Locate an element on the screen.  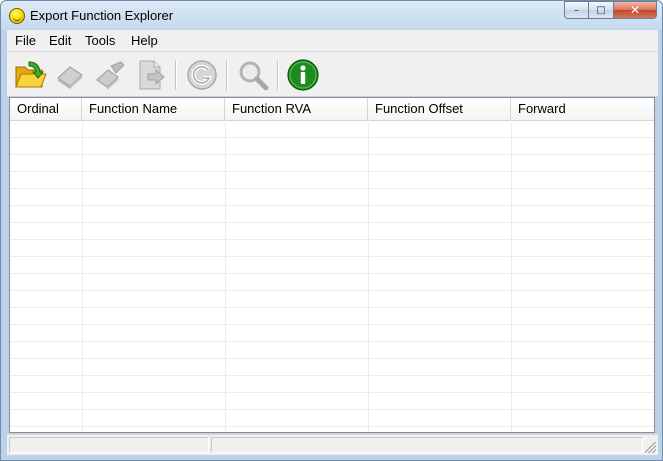
google-search-button is located at coordinates (202, 75).